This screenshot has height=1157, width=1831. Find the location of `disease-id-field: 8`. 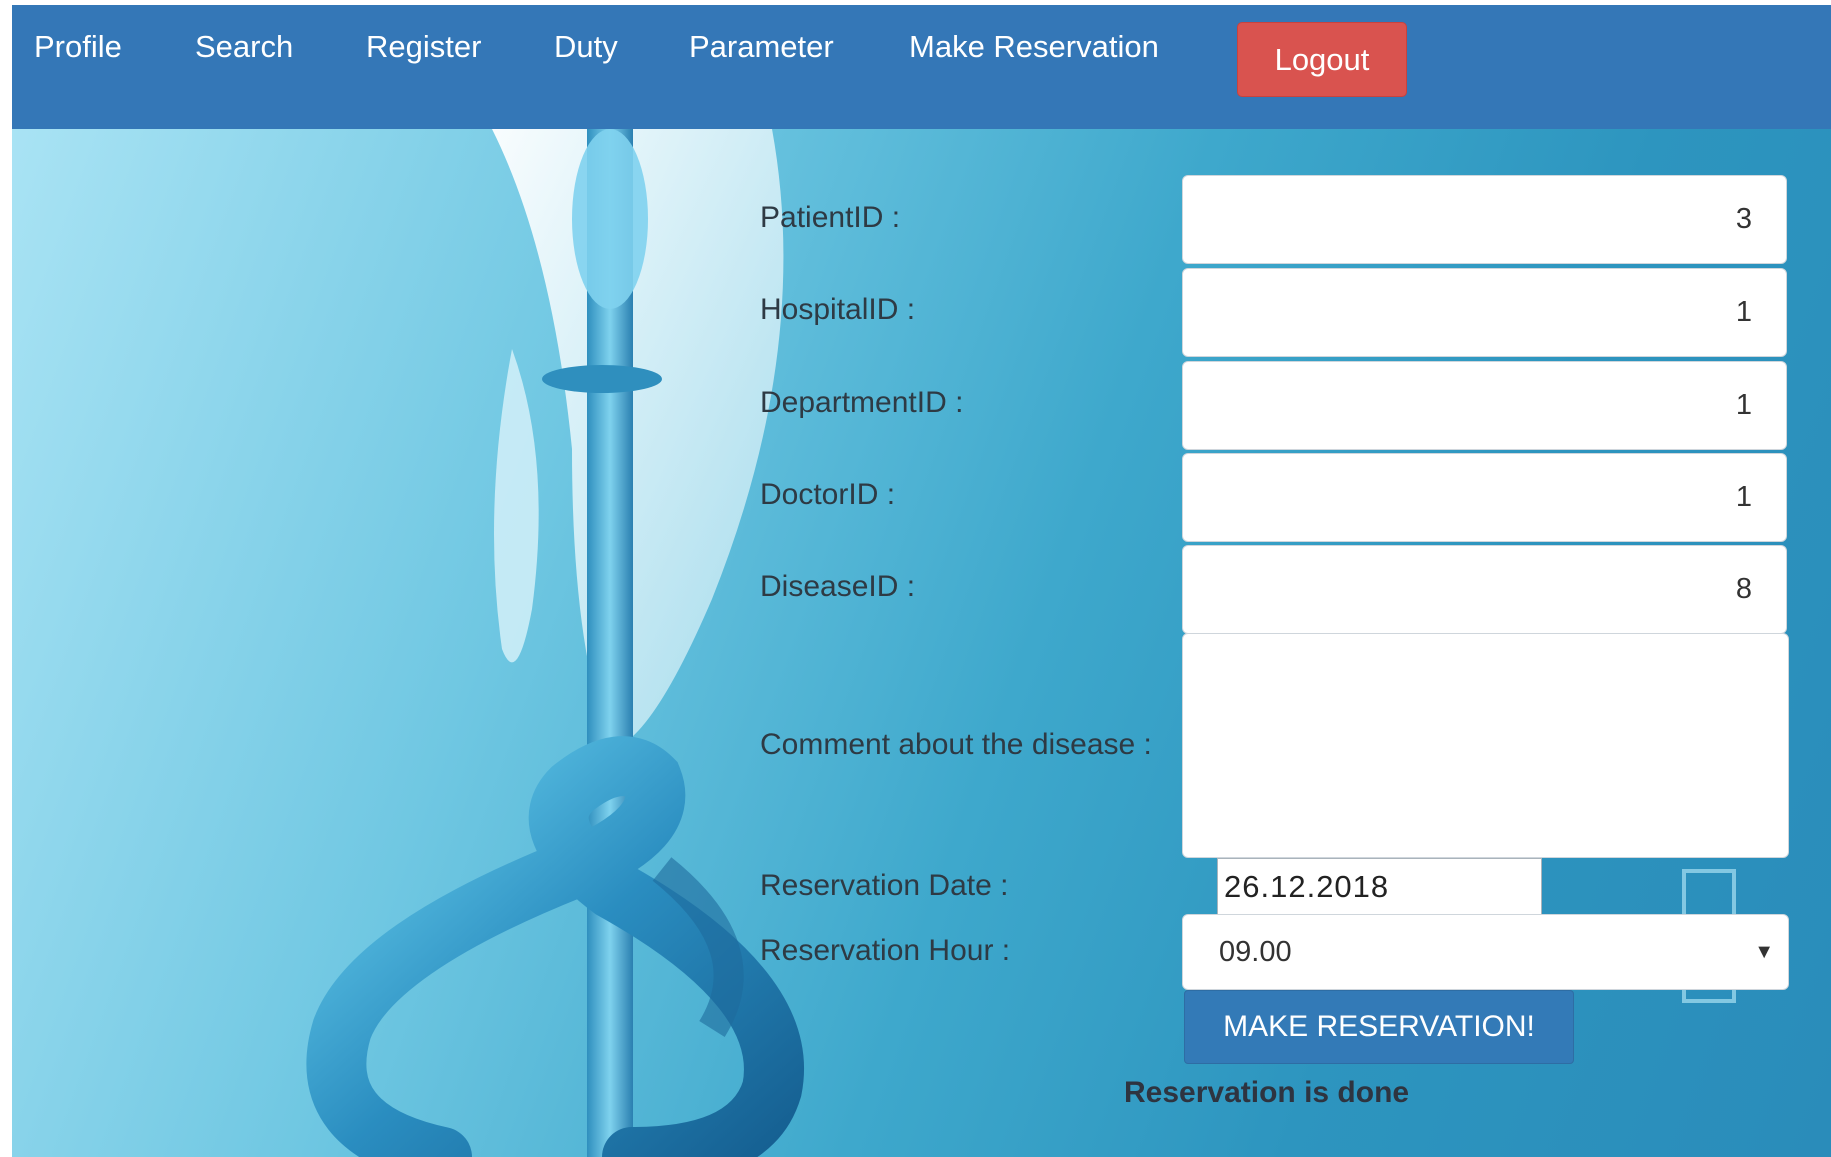

disease-id-field: 8 is located at coordinates (1484, 589).